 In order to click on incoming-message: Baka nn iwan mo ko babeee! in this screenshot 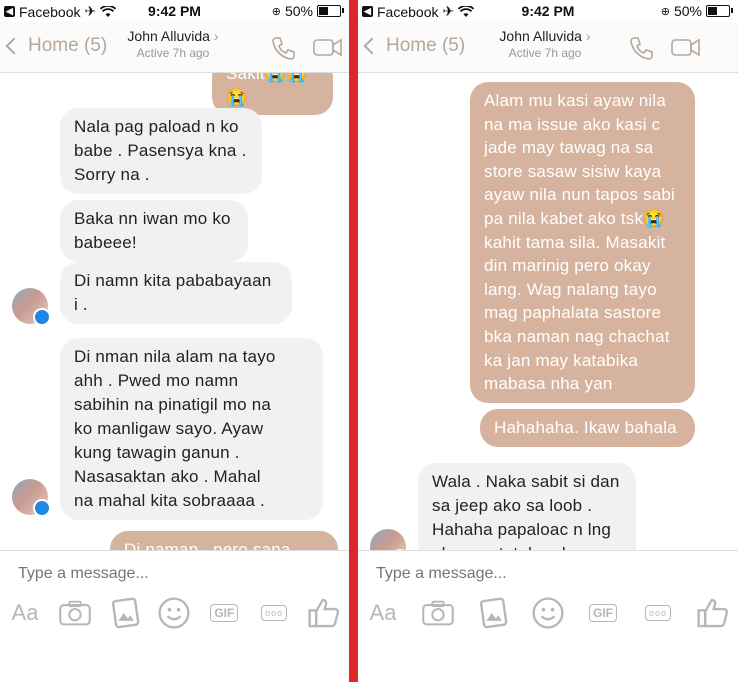, I will do `click(154, 231)`.